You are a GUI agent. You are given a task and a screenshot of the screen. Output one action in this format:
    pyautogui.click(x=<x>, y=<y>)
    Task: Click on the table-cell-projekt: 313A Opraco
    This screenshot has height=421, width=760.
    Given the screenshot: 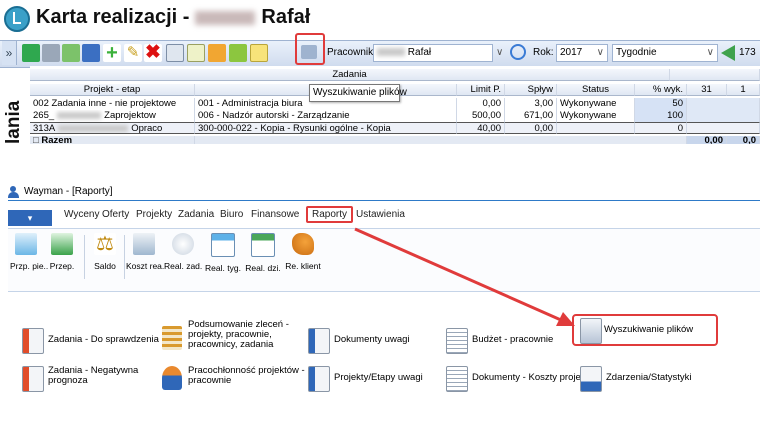 What is the action you would take?
    pyautogui.click(x=112, y=128)
    